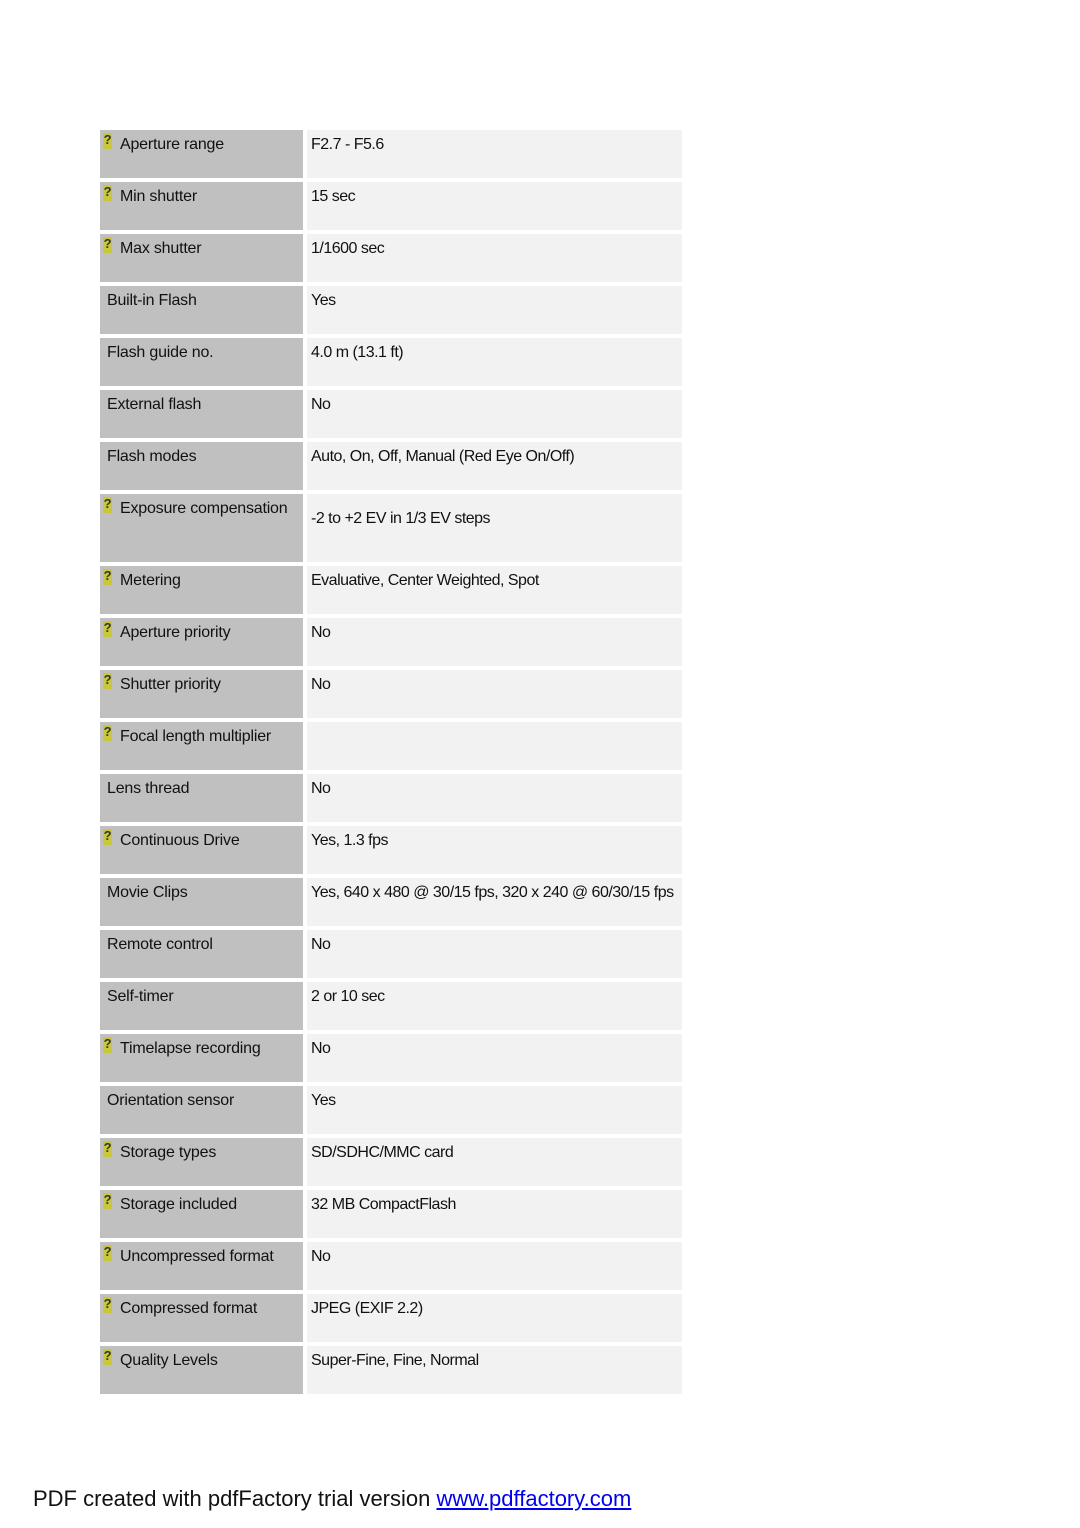 The width and height of the screenshot is (1080, 1528). I want to click on spec-value: 32 MB CompactFlash, so click(494, 1214).